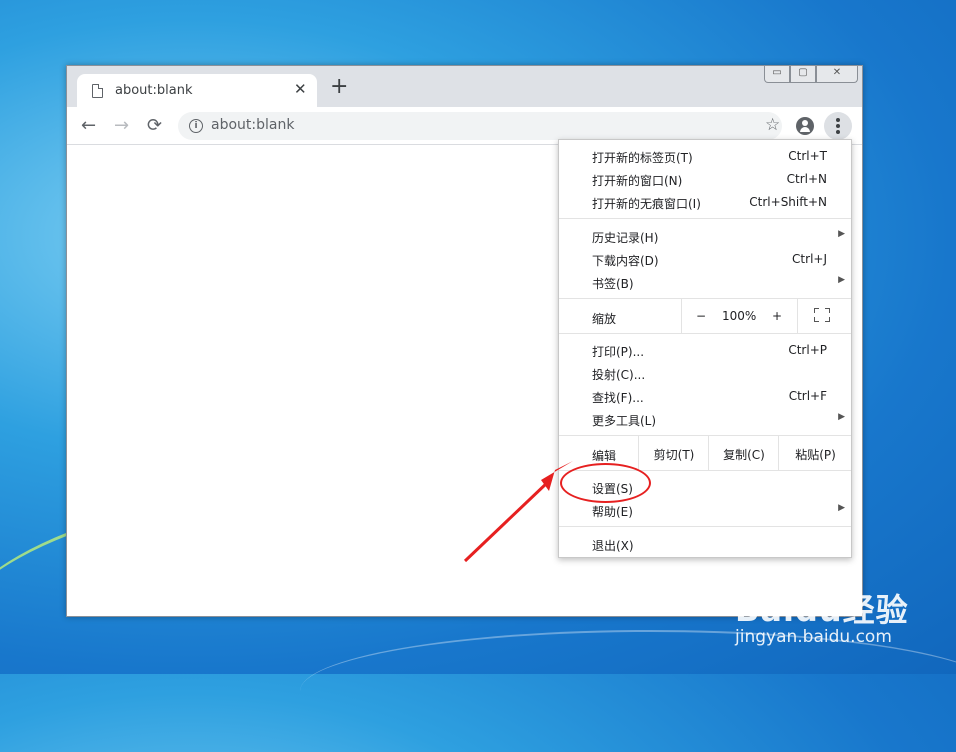 This screenshot has width=956, height=752. Describe the element at coordinates (822, 610) in the screenshot. I see `watermark-brand: Baidu经验` at that location.